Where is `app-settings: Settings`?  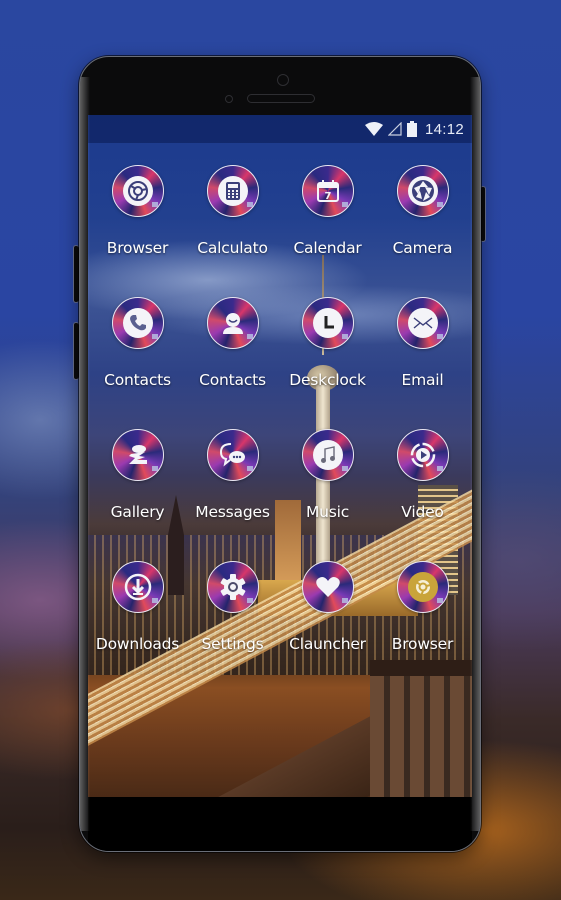
app-settings: Settings is located at coordinates (232, 627).